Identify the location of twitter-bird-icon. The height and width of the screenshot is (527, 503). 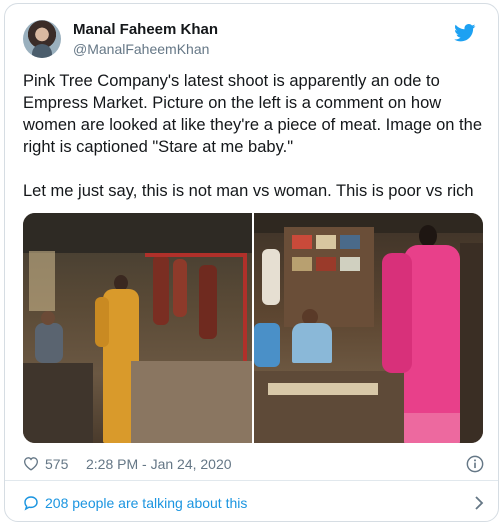
(465, 33).